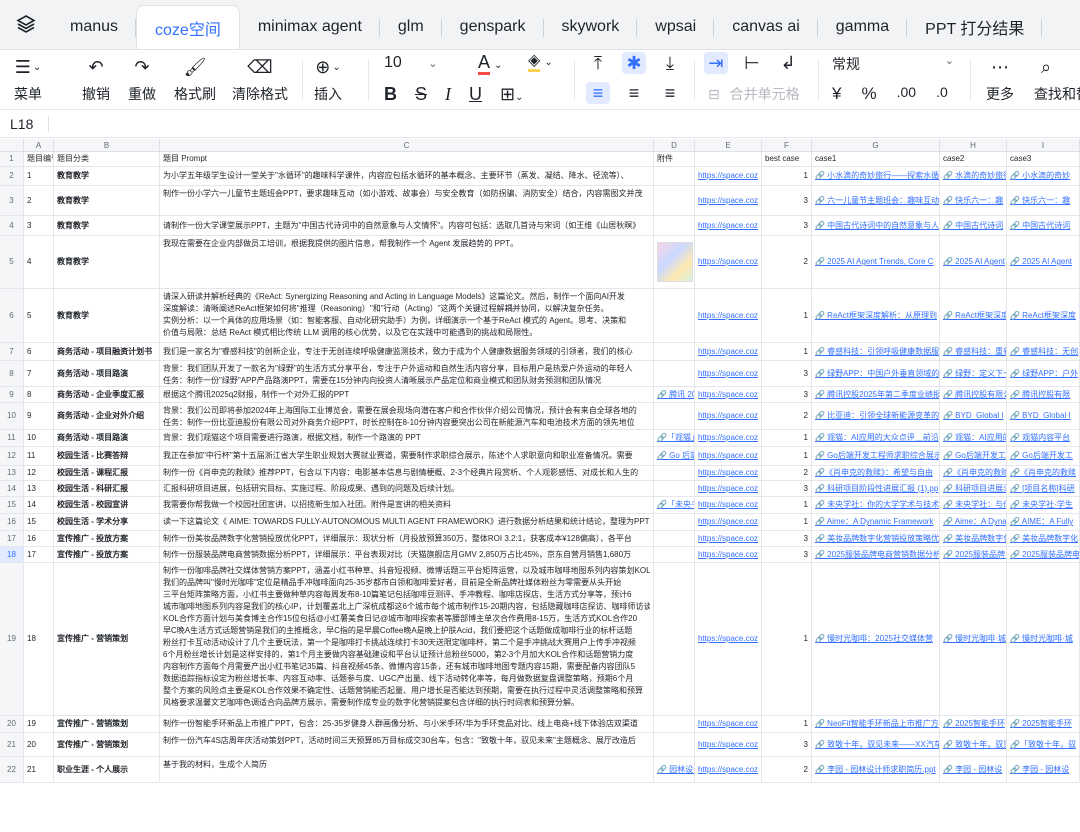 The image size is (1080, 832). Describe the element at coordinates (876, 554) in the screenshot. I see `cell-case1: 🔗 2025服装品牌电商营销数据分析` at that location.